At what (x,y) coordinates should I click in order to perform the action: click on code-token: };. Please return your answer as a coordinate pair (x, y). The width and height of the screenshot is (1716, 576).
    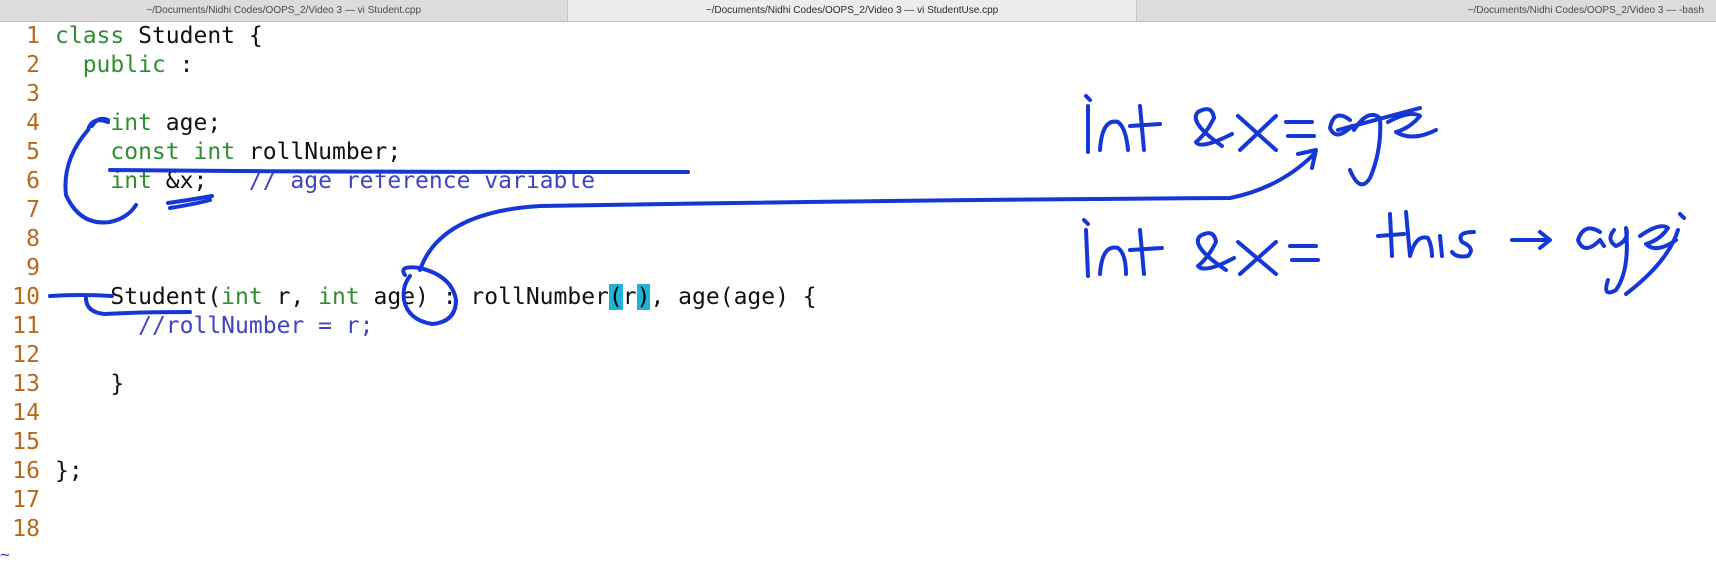
    Looking at the image, I should click on (69, 471).